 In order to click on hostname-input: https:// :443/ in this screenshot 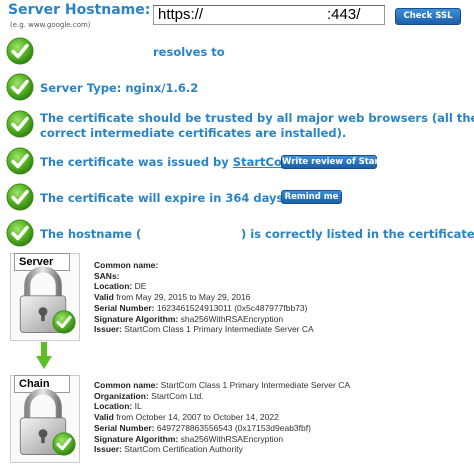, I will do `click(269, 15)`.